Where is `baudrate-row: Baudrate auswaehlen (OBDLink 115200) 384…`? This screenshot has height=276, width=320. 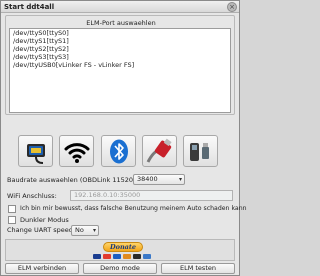
baudrate-row: Baudrate auswaehlen (OBDLink 115200) 384… is located at coordinates (120, 180).